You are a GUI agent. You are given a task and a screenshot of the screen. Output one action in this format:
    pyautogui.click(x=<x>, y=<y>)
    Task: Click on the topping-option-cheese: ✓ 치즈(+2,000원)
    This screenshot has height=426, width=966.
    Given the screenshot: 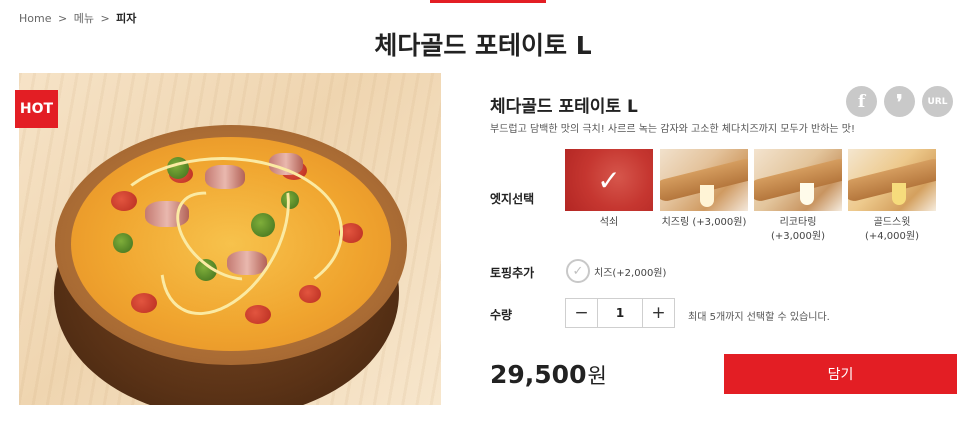 What is the action you would take?
    pyautogui.click(x=616, y=271)
    